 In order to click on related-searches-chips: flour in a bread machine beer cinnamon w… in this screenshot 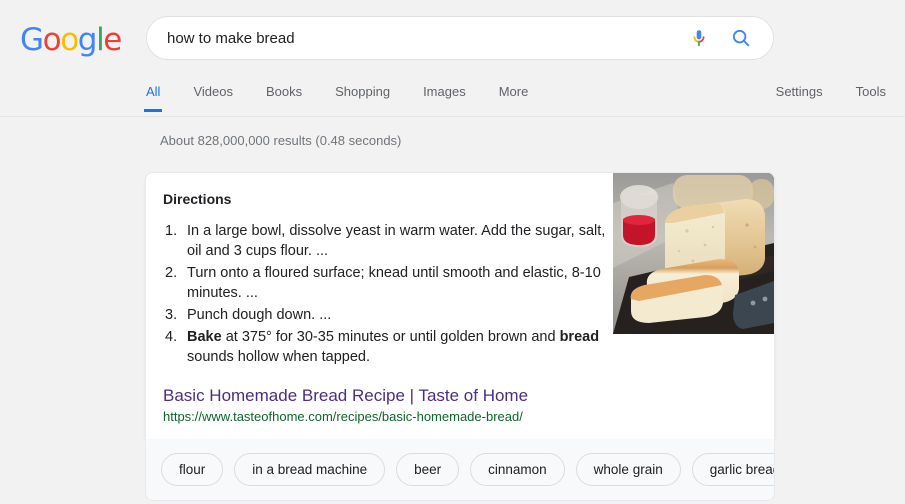, I will do `click(460, 469)`.